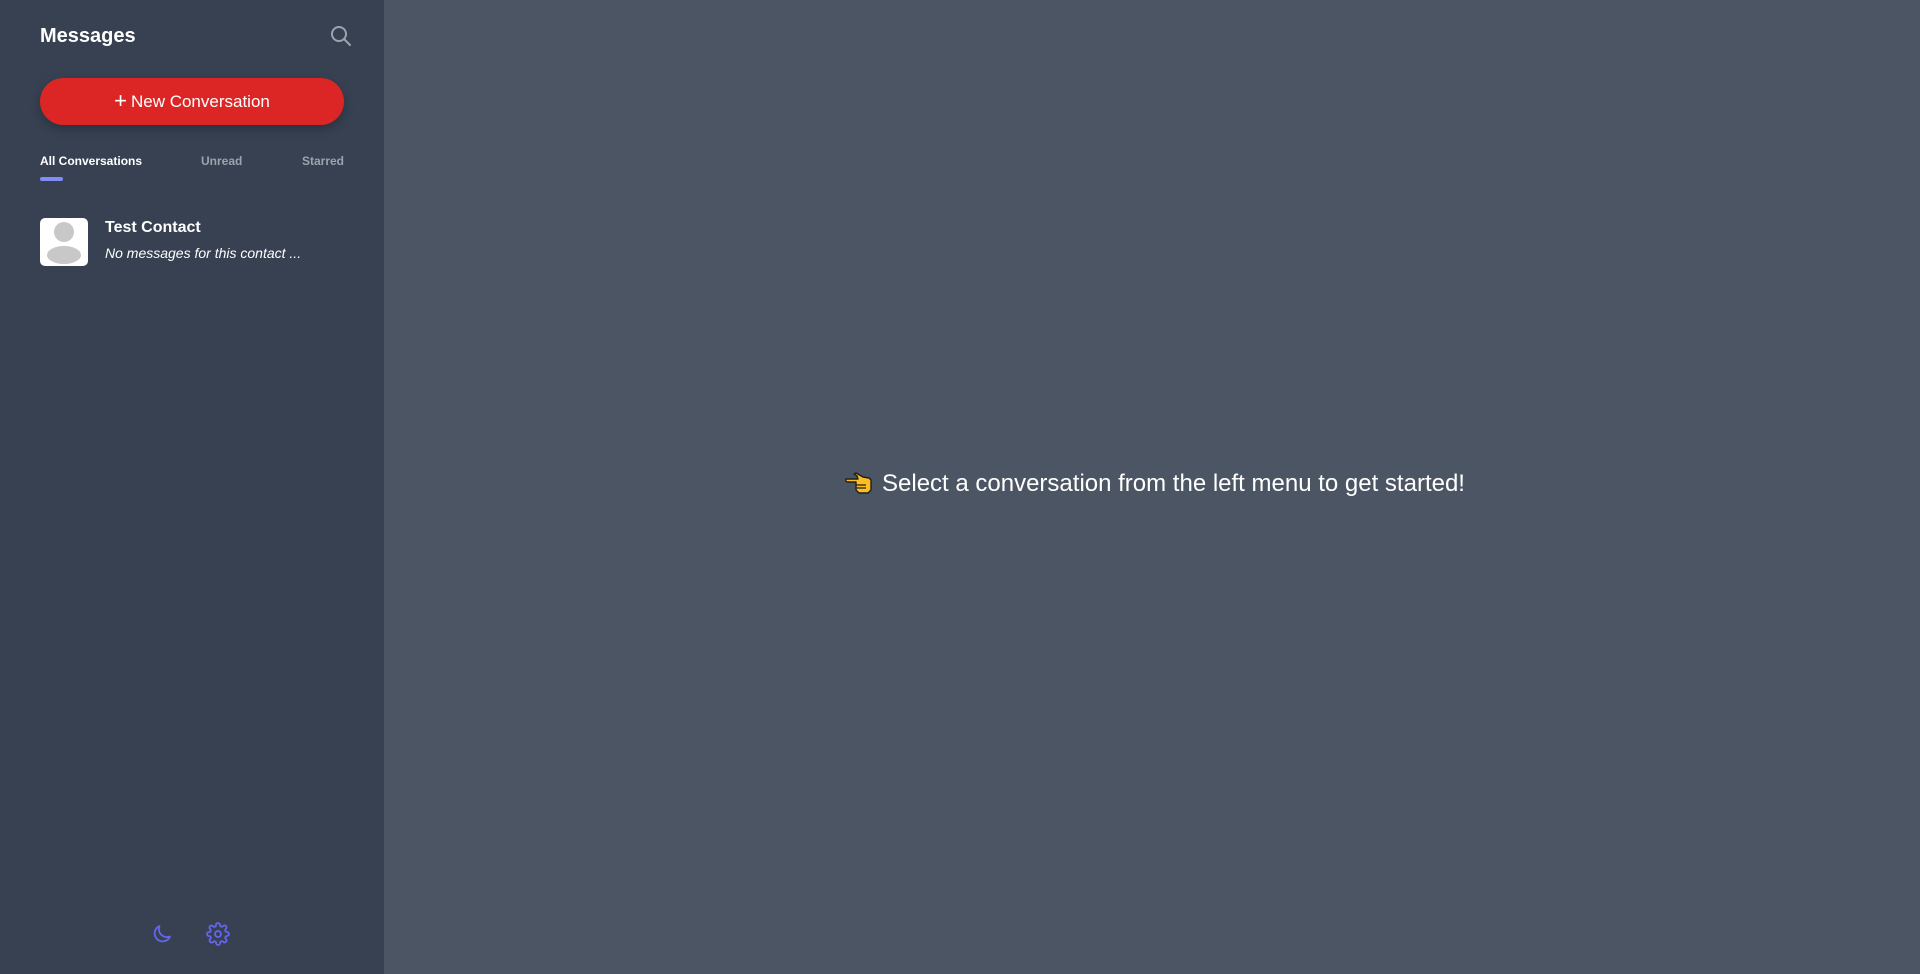 The width and height of the screenshot is (1920, 974). What do you see at coordinates (153, 227) in the screenshot?
I see `conversation-contact-name: Test Contact` at bounding box center [153, 227].